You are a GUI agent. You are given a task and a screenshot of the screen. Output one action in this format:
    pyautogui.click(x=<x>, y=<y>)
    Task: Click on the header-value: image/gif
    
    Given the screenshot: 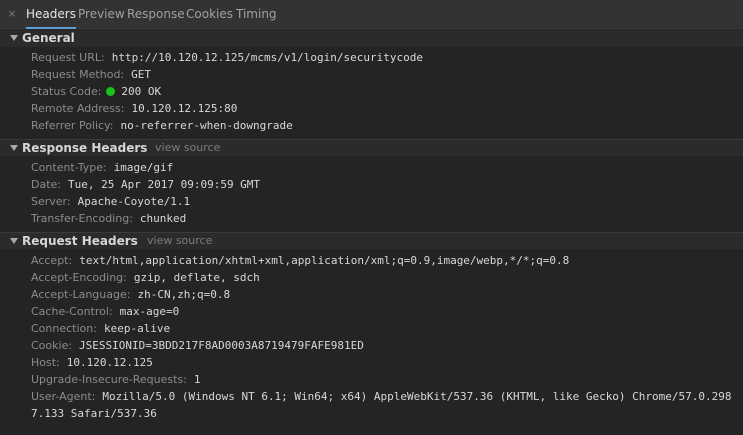 What is the action you would take?
    pyautogui.click(x=143, y=167)
    